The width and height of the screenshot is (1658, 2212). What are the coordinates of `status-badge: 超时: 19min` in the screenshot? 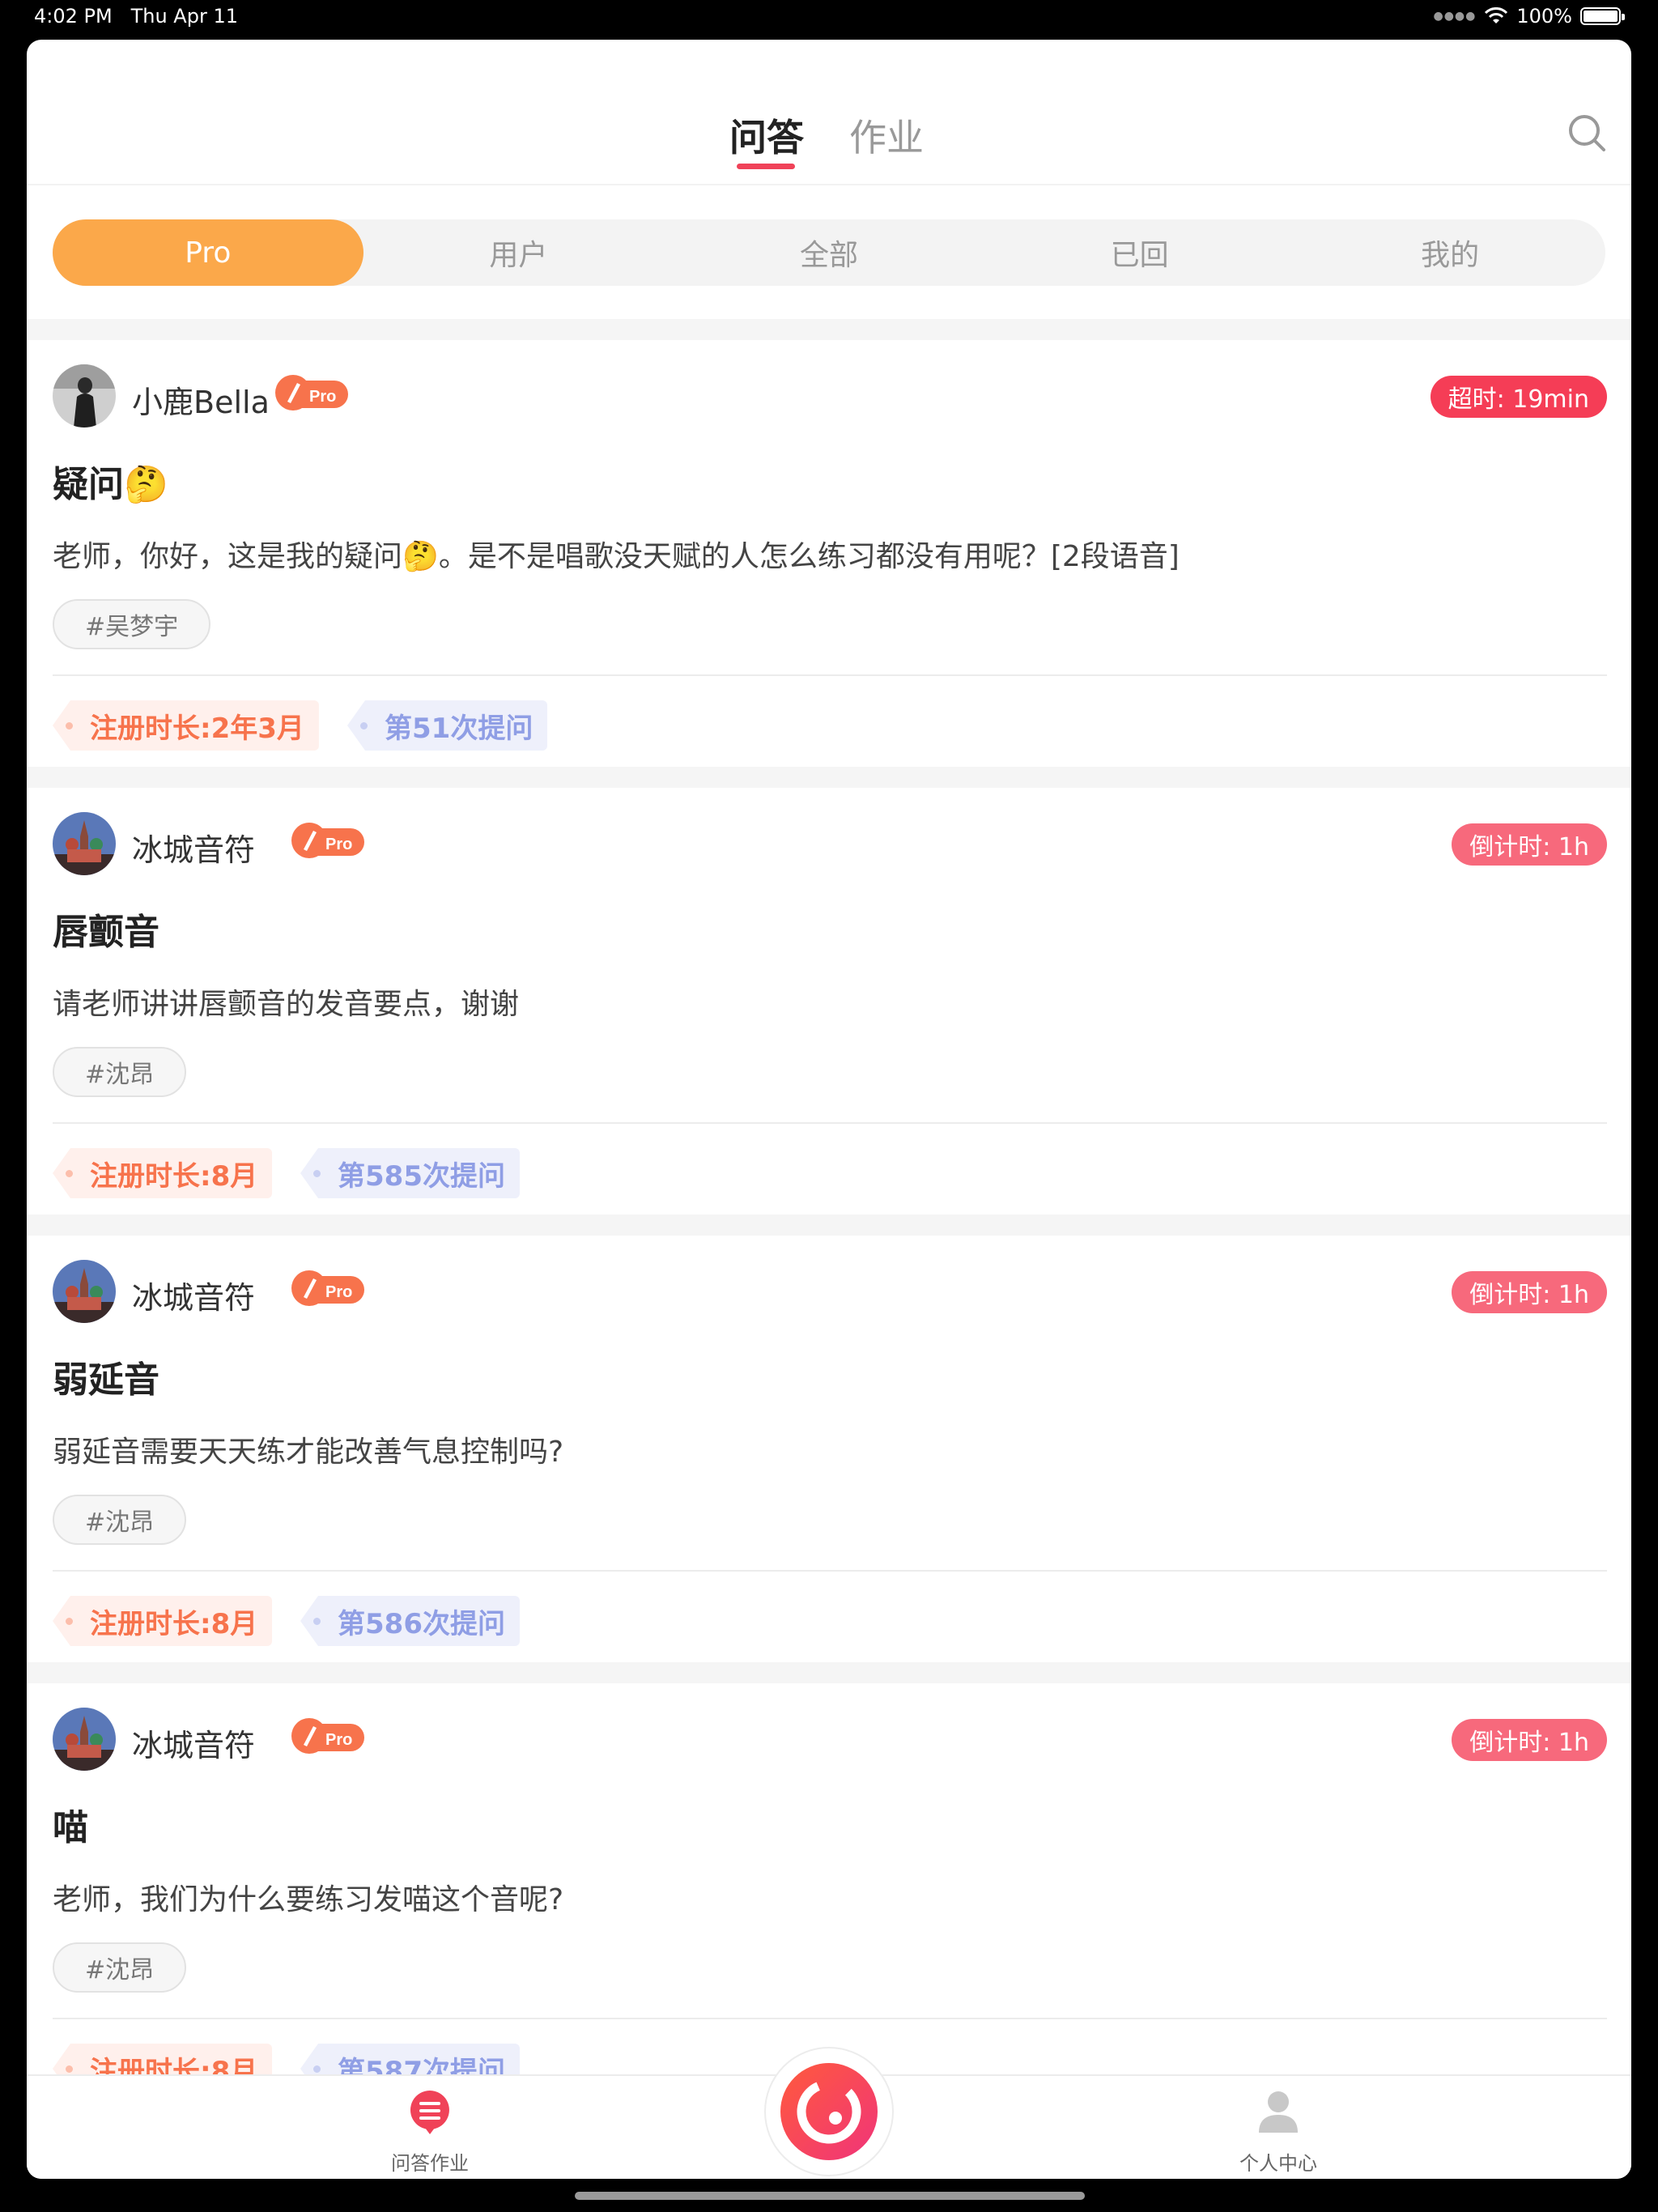 It's located at (1518, 397).